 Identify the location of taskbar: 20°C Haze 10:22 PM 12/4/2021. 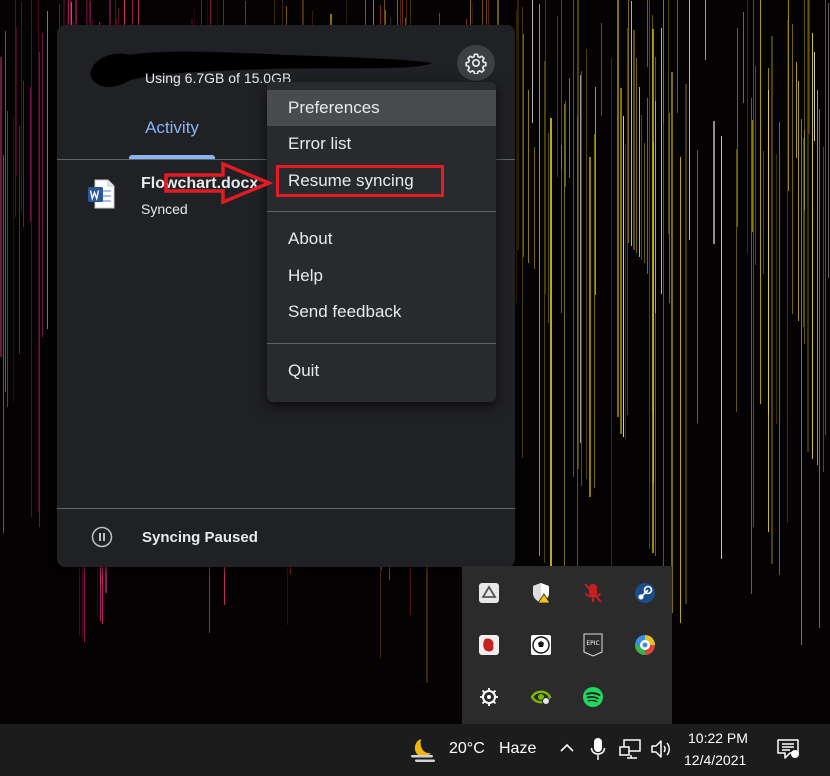
(415, 750).